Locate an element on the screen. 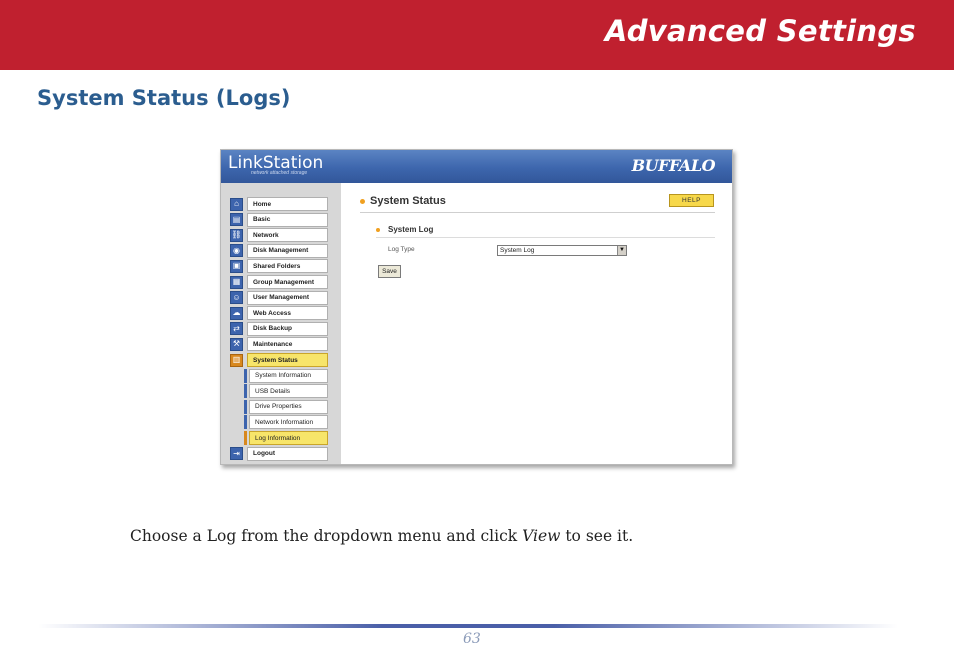 The image size is (954, 661). shared-folder-icon: ▣ is located at coordinates (236, 266).